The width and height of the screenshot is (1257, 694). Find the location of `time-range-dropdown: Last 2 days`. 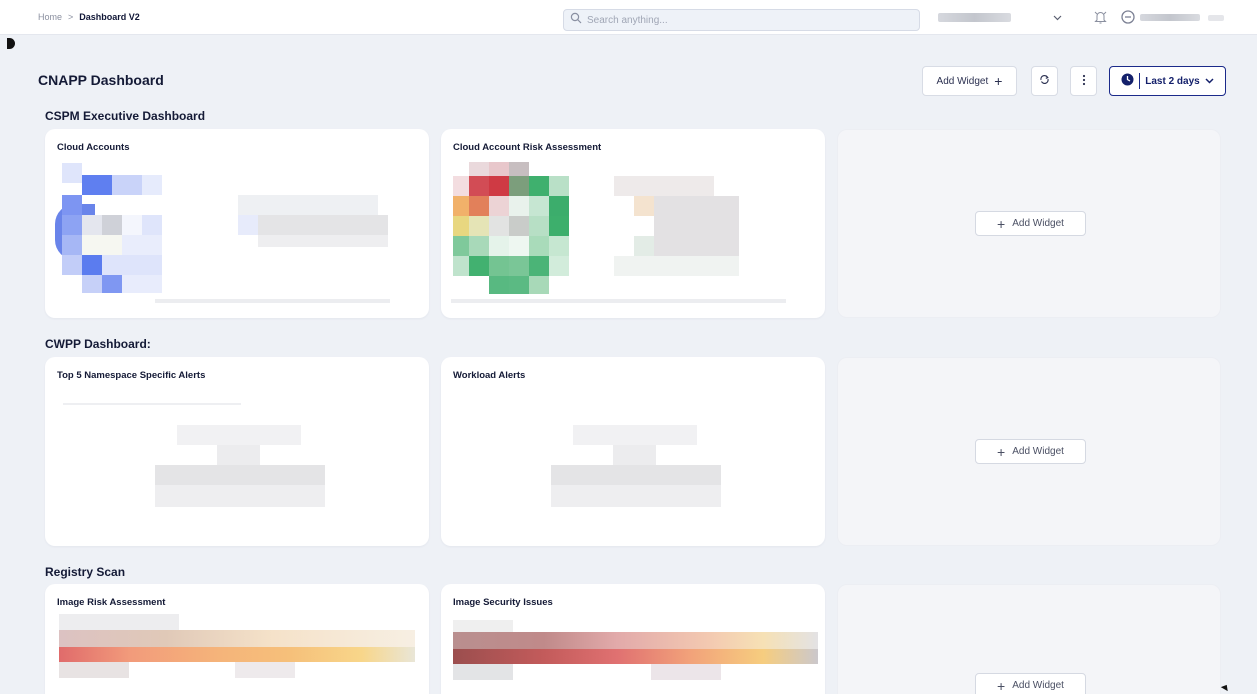

time-range-dropdown: Last 2 days is located at coordinates (1167, 81).